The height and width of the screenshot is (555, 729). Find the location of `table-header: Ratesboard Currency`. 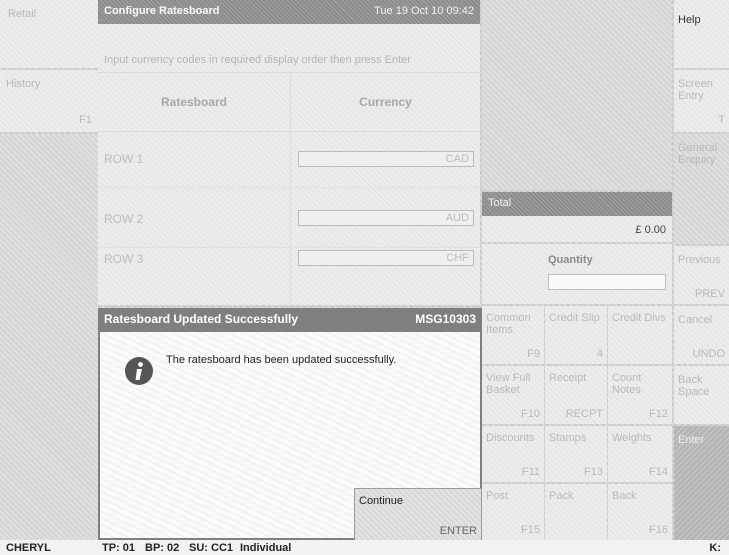

table-header: Ratesboard Currency is located at coordinates (289, 102).